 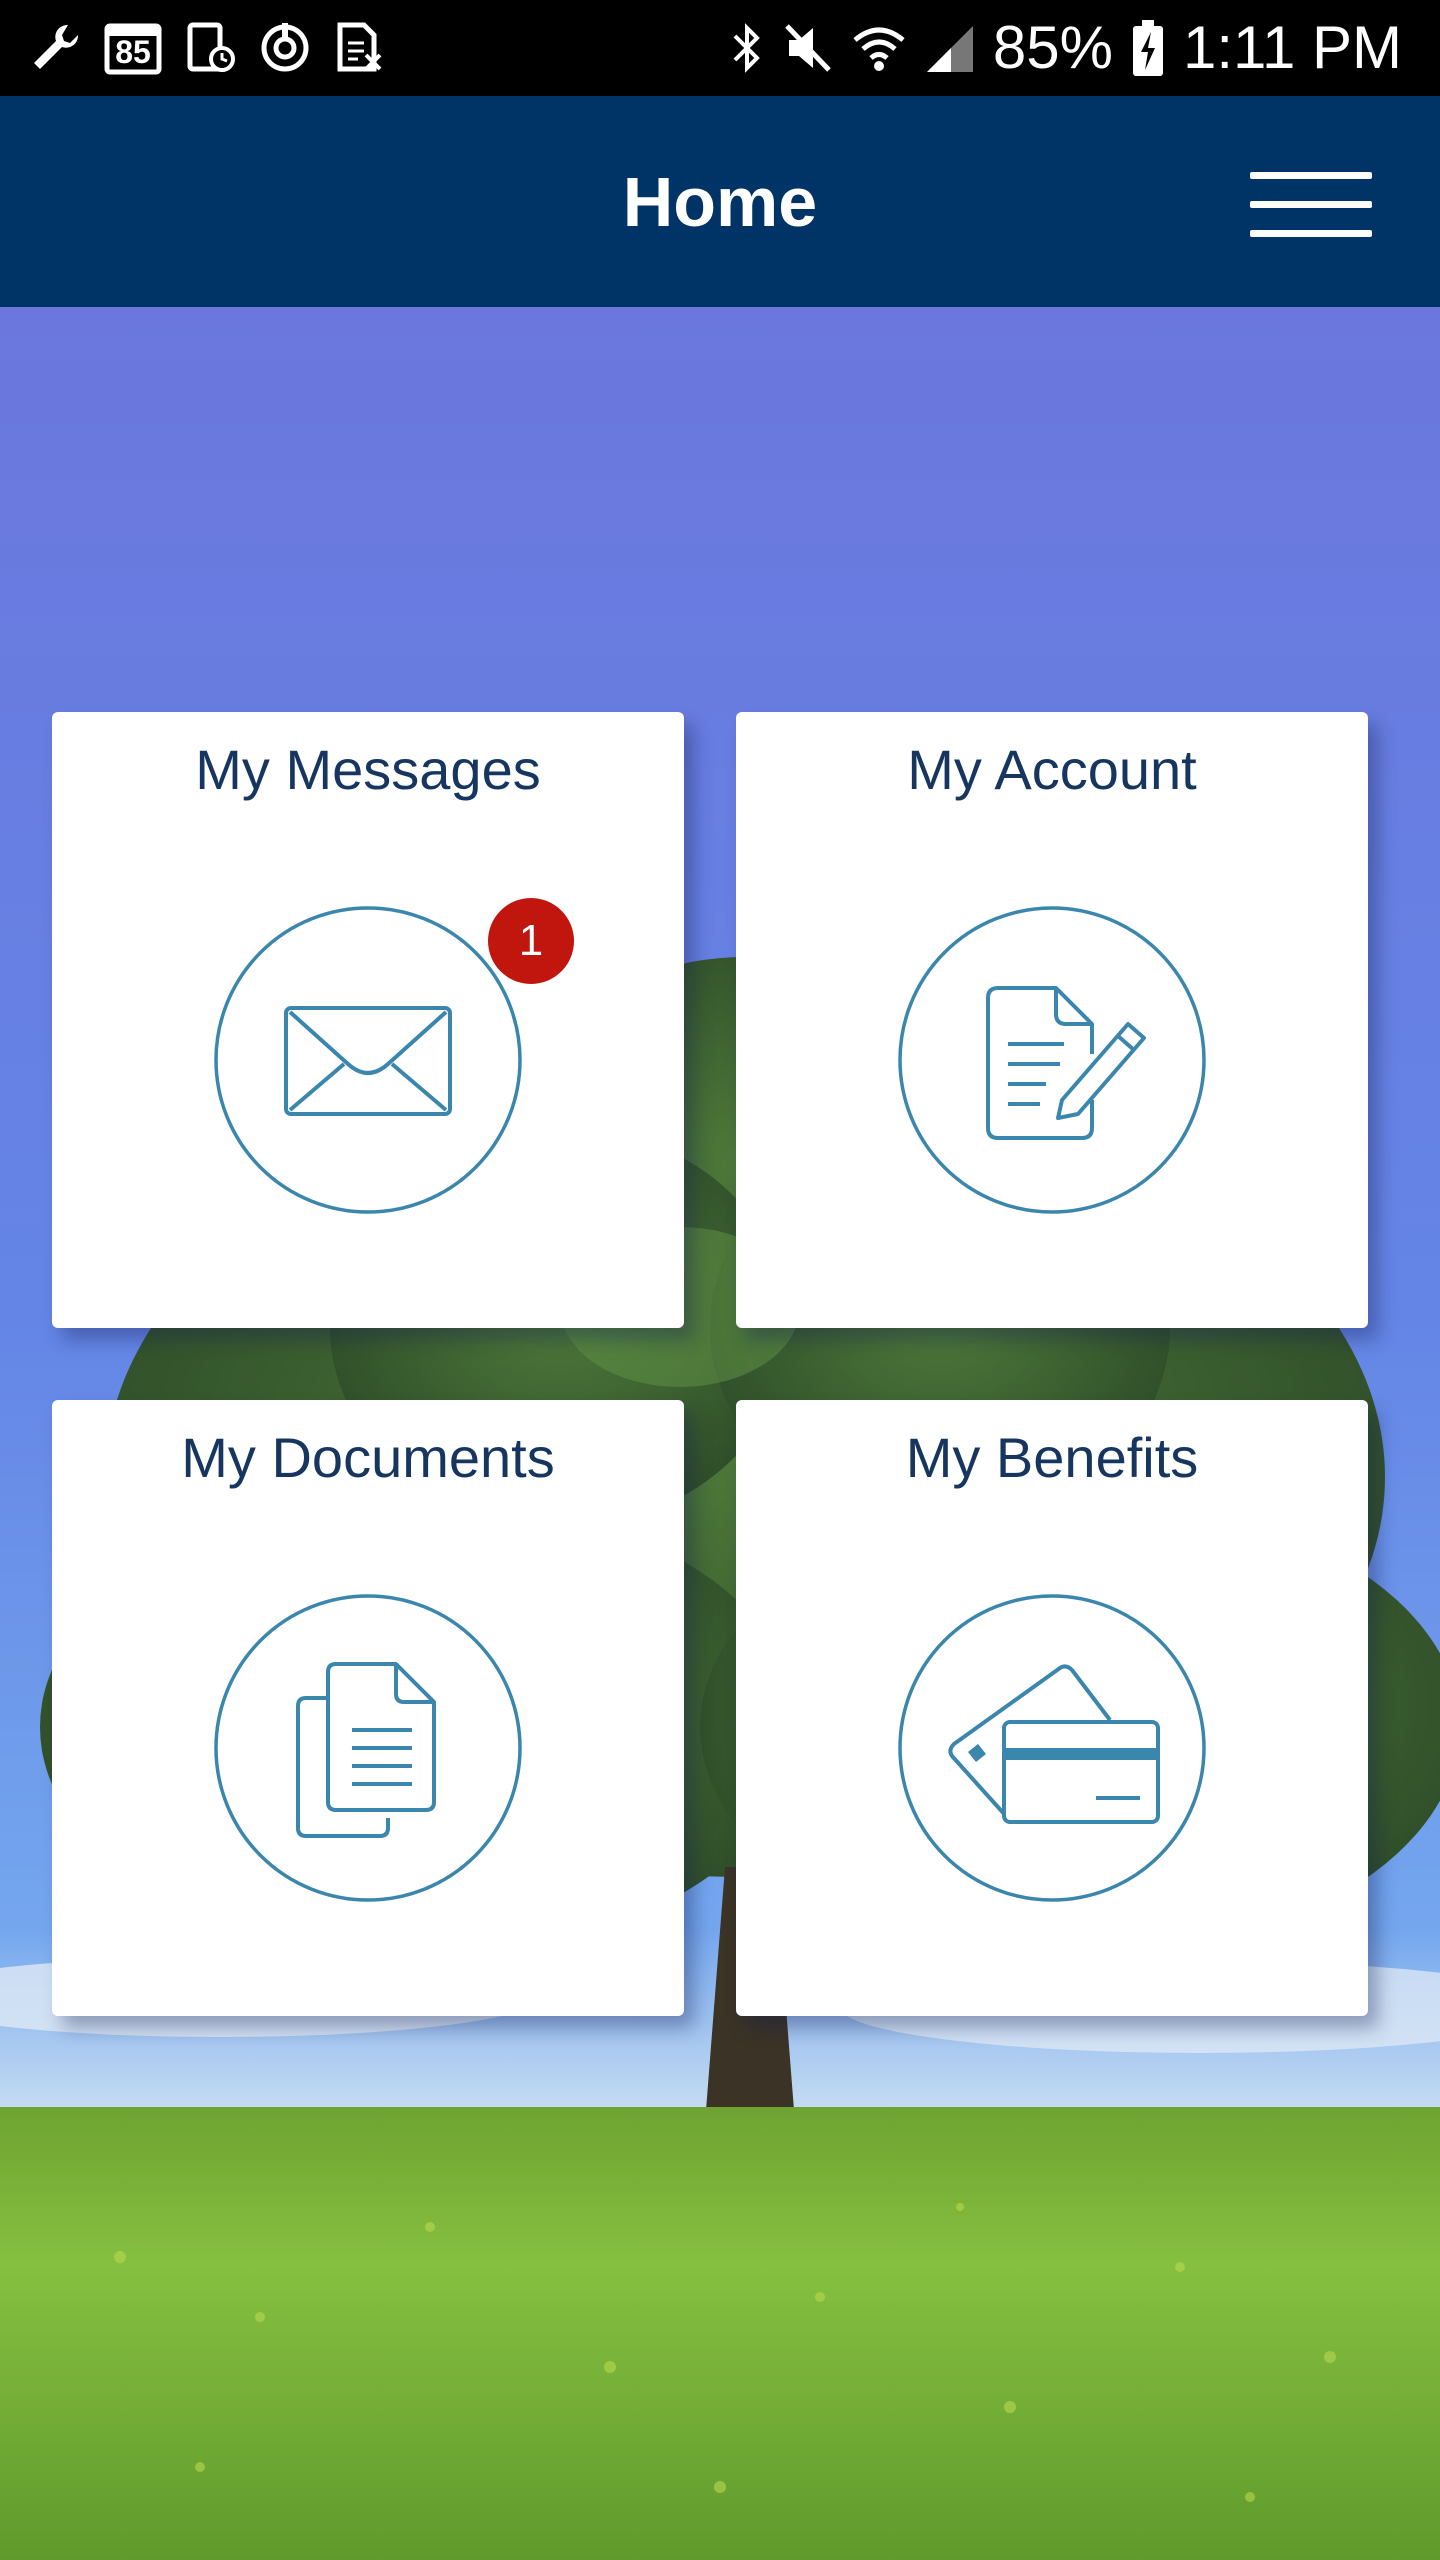 What do you see at coordinates (133, 52) in the screenshot?
I see `calendar-day: 85` at bounding box center [133, 52].